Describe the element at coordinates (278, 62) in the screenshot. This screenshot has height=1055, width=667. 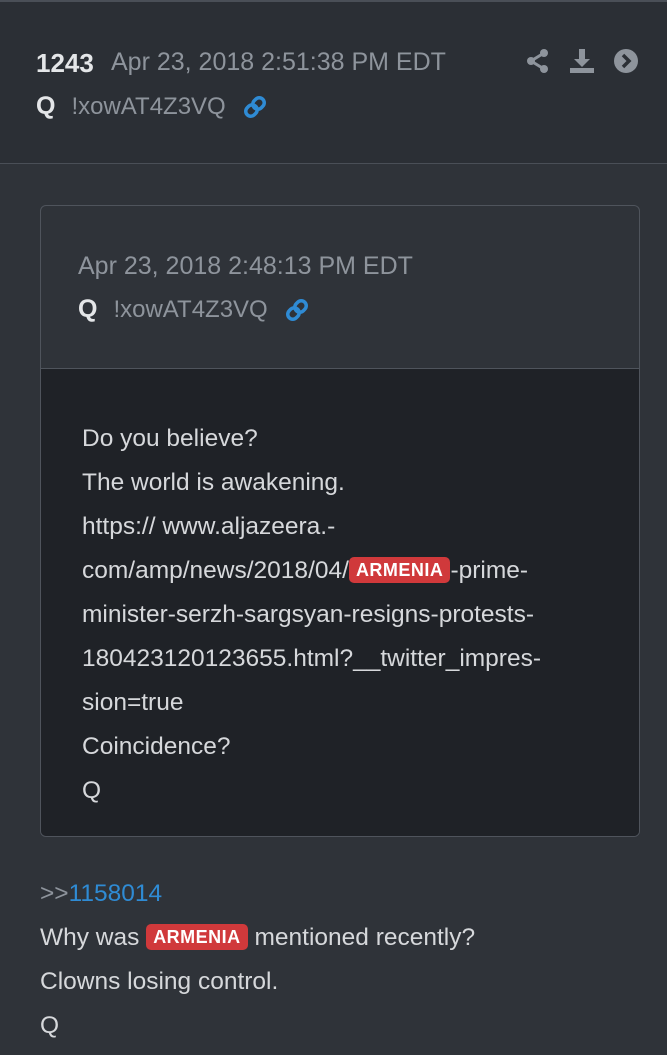
I see `post-date: Apr 23, 2018 2:51:38 PM EDT` at that location.